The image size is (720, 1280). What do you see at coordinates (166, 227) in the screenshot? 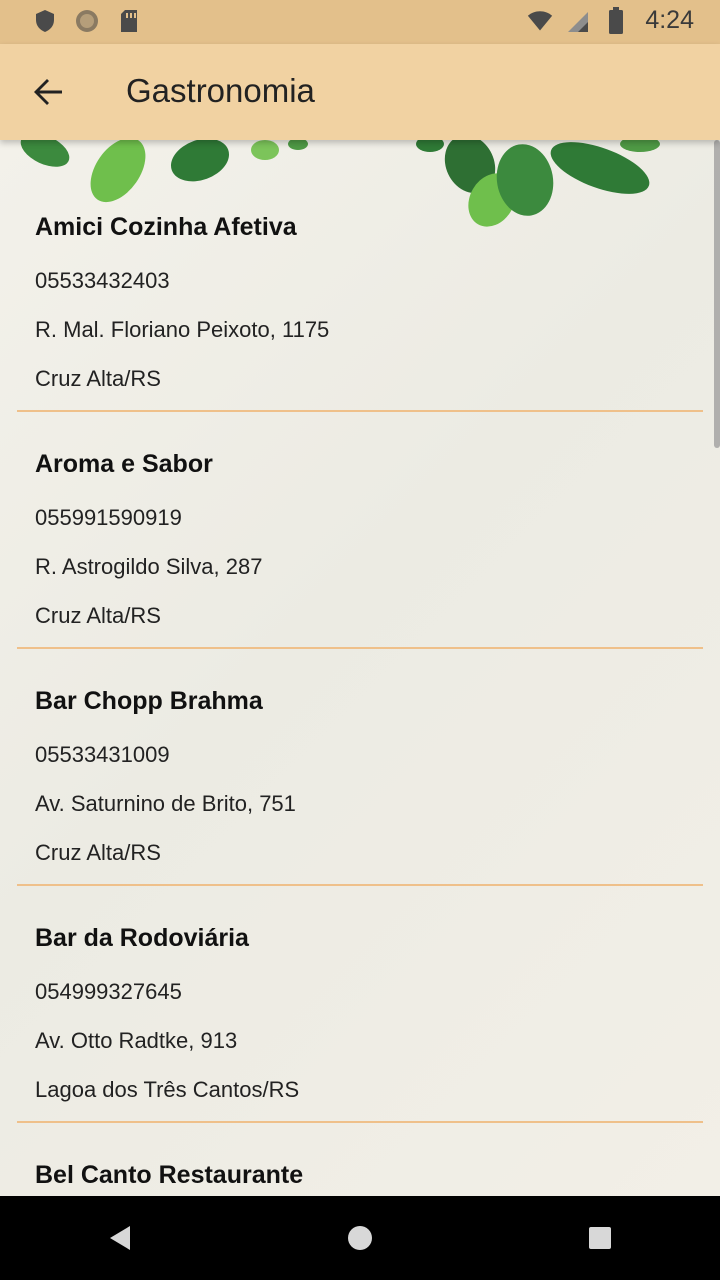
I see `restaurant-name: Amici Cozinha Afetiva` at bounding box center [166, 227].